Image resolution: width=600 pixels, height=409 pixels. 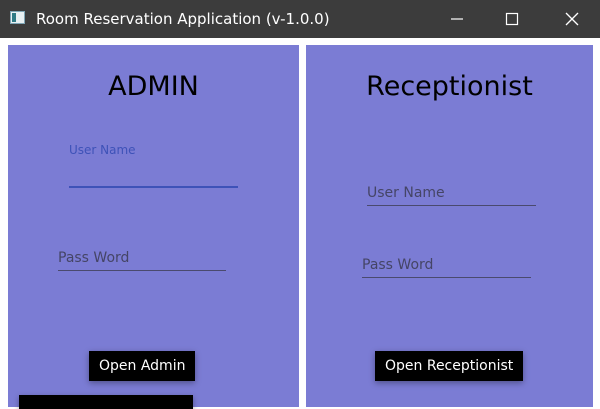 I want to click on receptionist-password-input, so click(x=446, y=265).